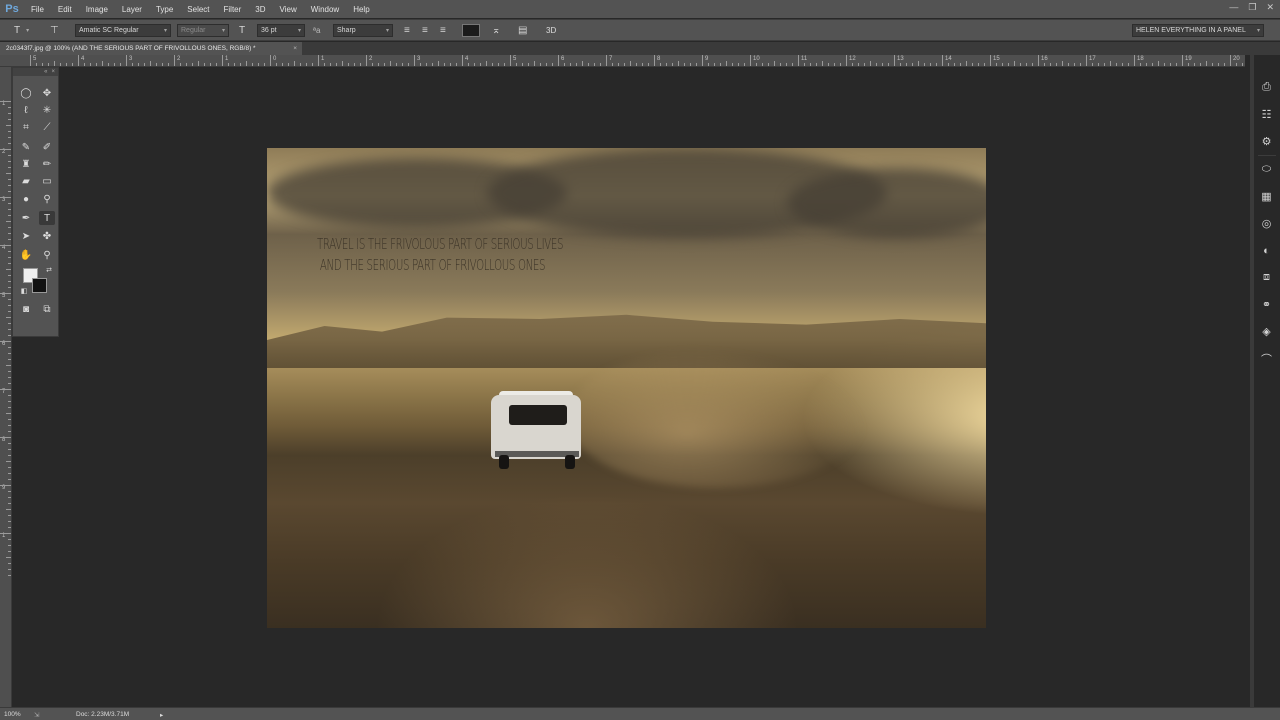  I want to click on font-style-dropdown: Regular ▾, so click(203, 30).